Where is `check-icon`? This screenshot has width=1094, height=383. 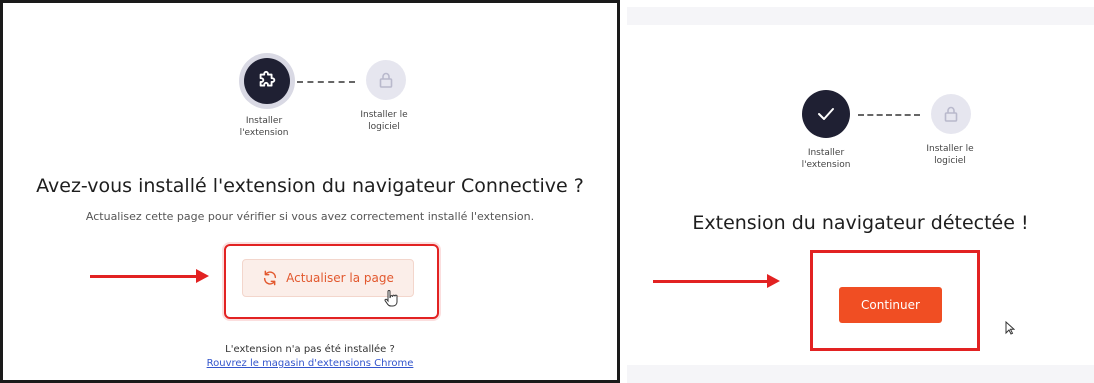 check-icon is located at coordinates (826, 114).